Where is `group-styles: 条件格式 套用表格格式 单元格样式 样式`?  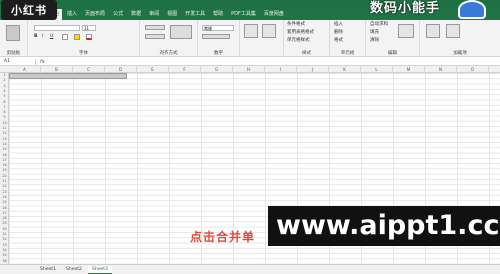
group-styles: 条件格式 套用表格格式 单元格样式 样式 is located at coordinates (307, 38).